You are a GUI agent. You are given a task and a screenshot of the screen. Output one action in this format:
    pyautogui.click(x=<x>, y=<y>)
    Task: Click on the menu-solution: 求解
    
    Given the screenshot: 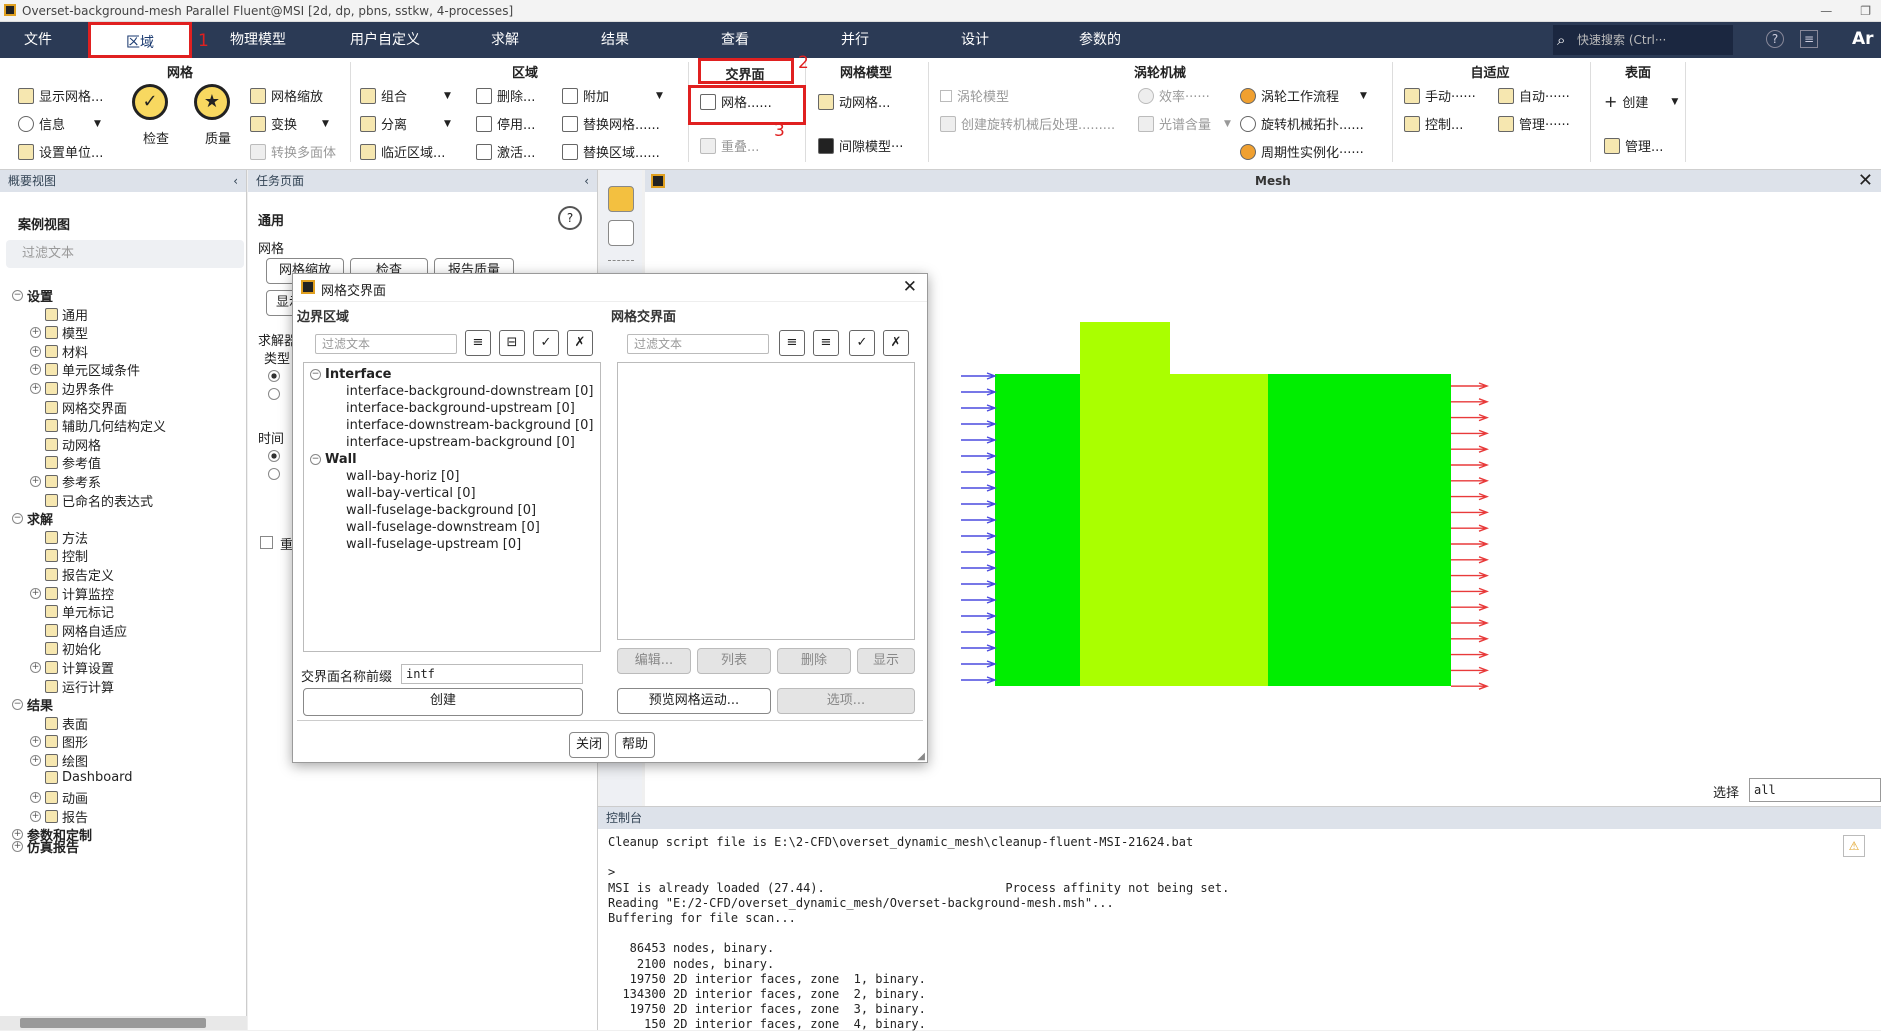 What is the action you would take?
    pyautogui.click(x=505, y=40)
    